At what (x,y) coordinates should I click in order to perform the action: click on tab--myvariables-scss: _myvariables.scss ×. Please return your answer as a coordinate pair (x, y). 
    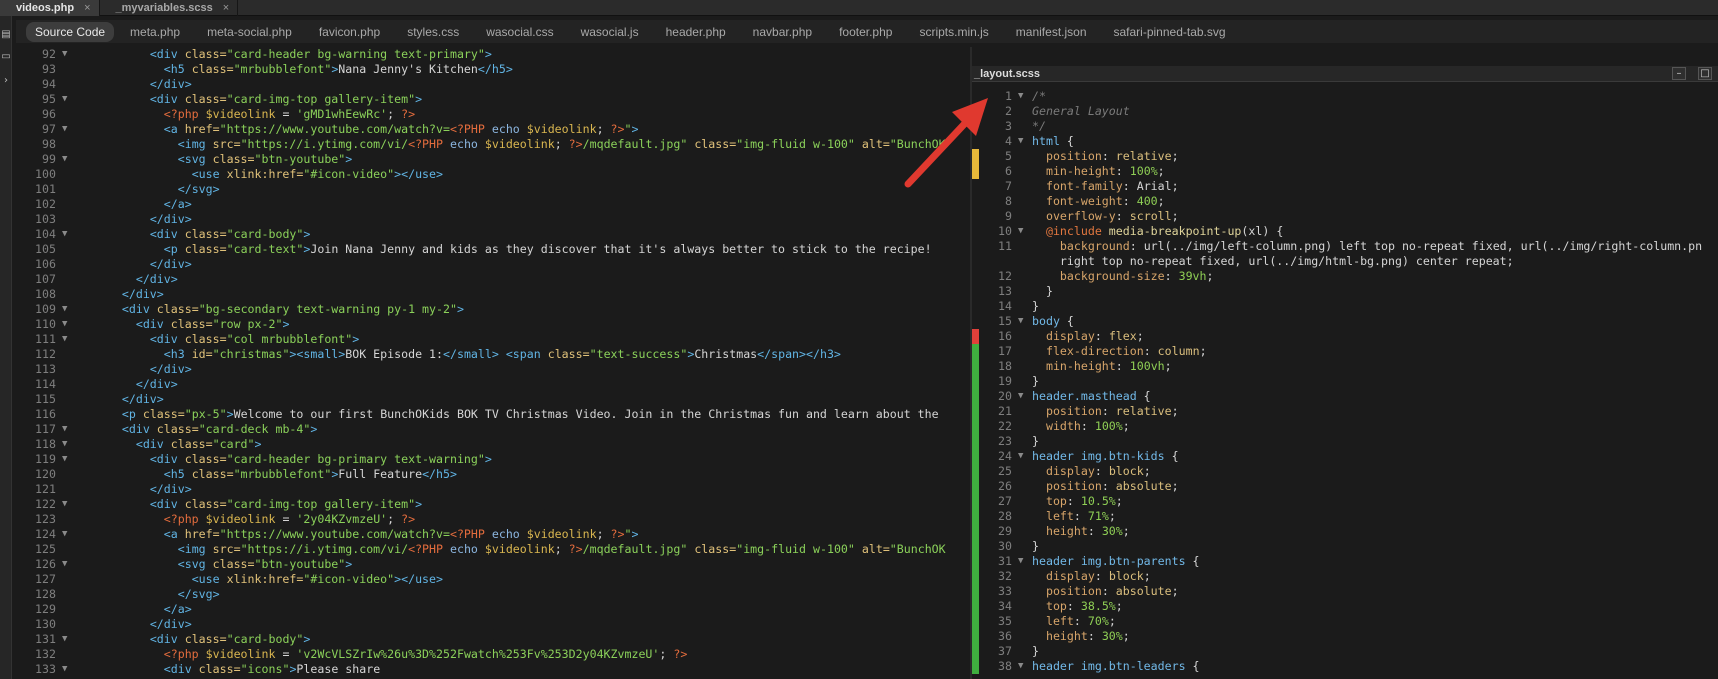
    Looking at the image, I should click on (169, 8).